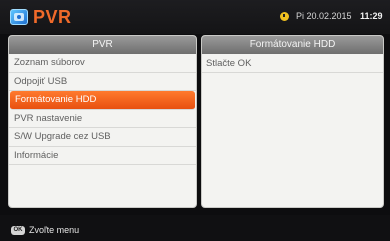 This screenshot has height=241, width=390. Describe the element at coordinates (284, 16) in the screenshot. I see `clock-icon` at that location.